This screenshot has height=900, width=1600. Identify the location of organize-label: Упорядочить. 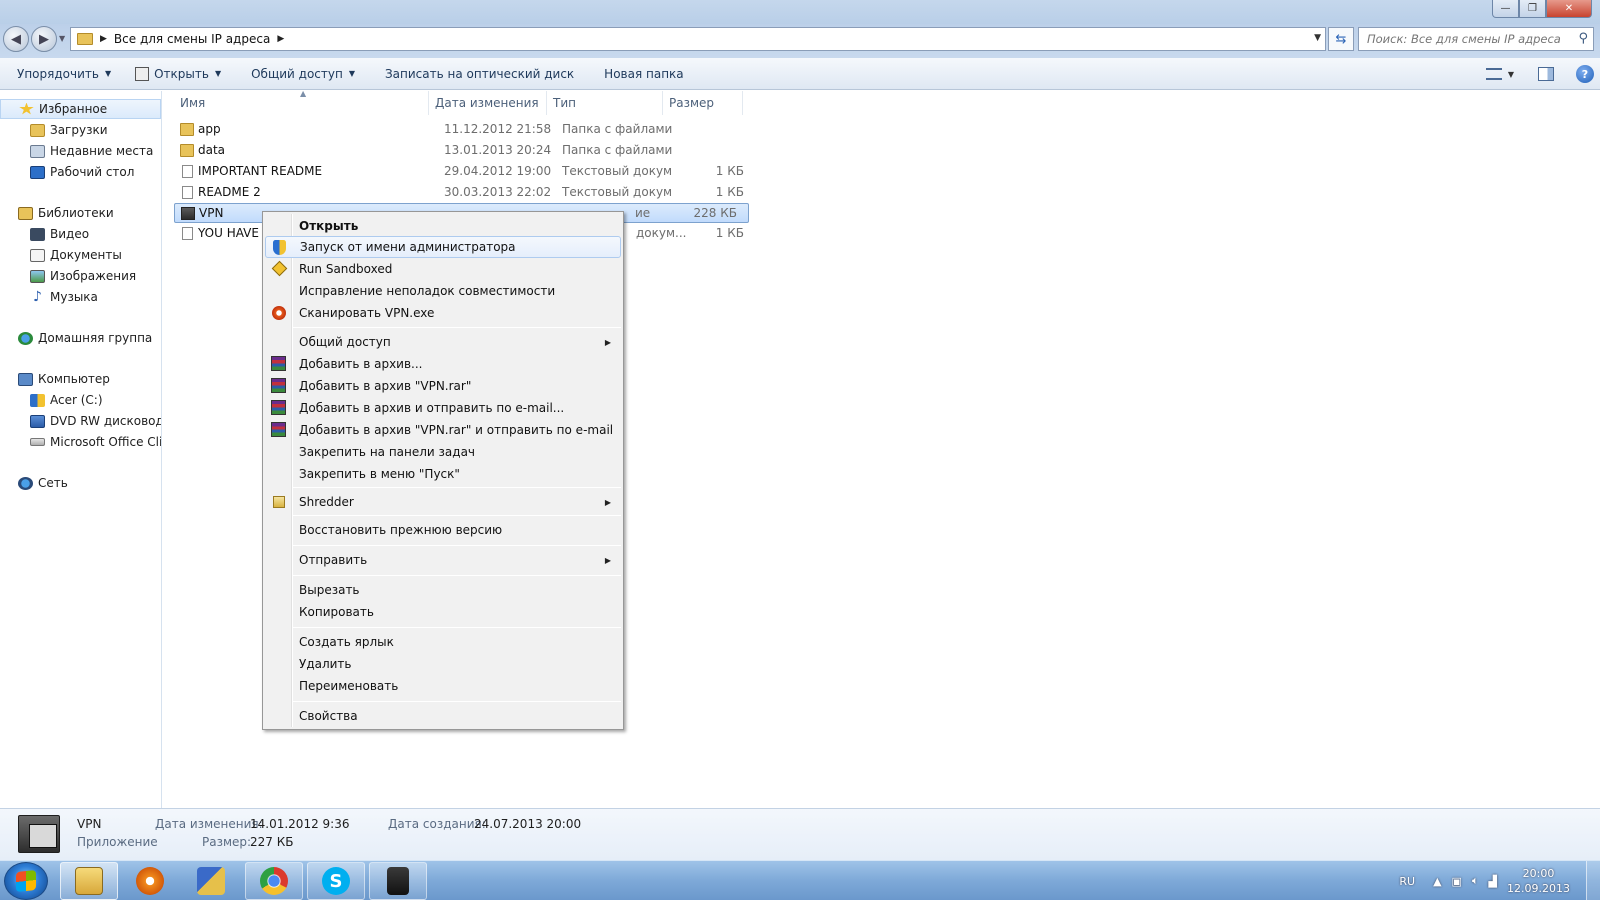
(58, 73).